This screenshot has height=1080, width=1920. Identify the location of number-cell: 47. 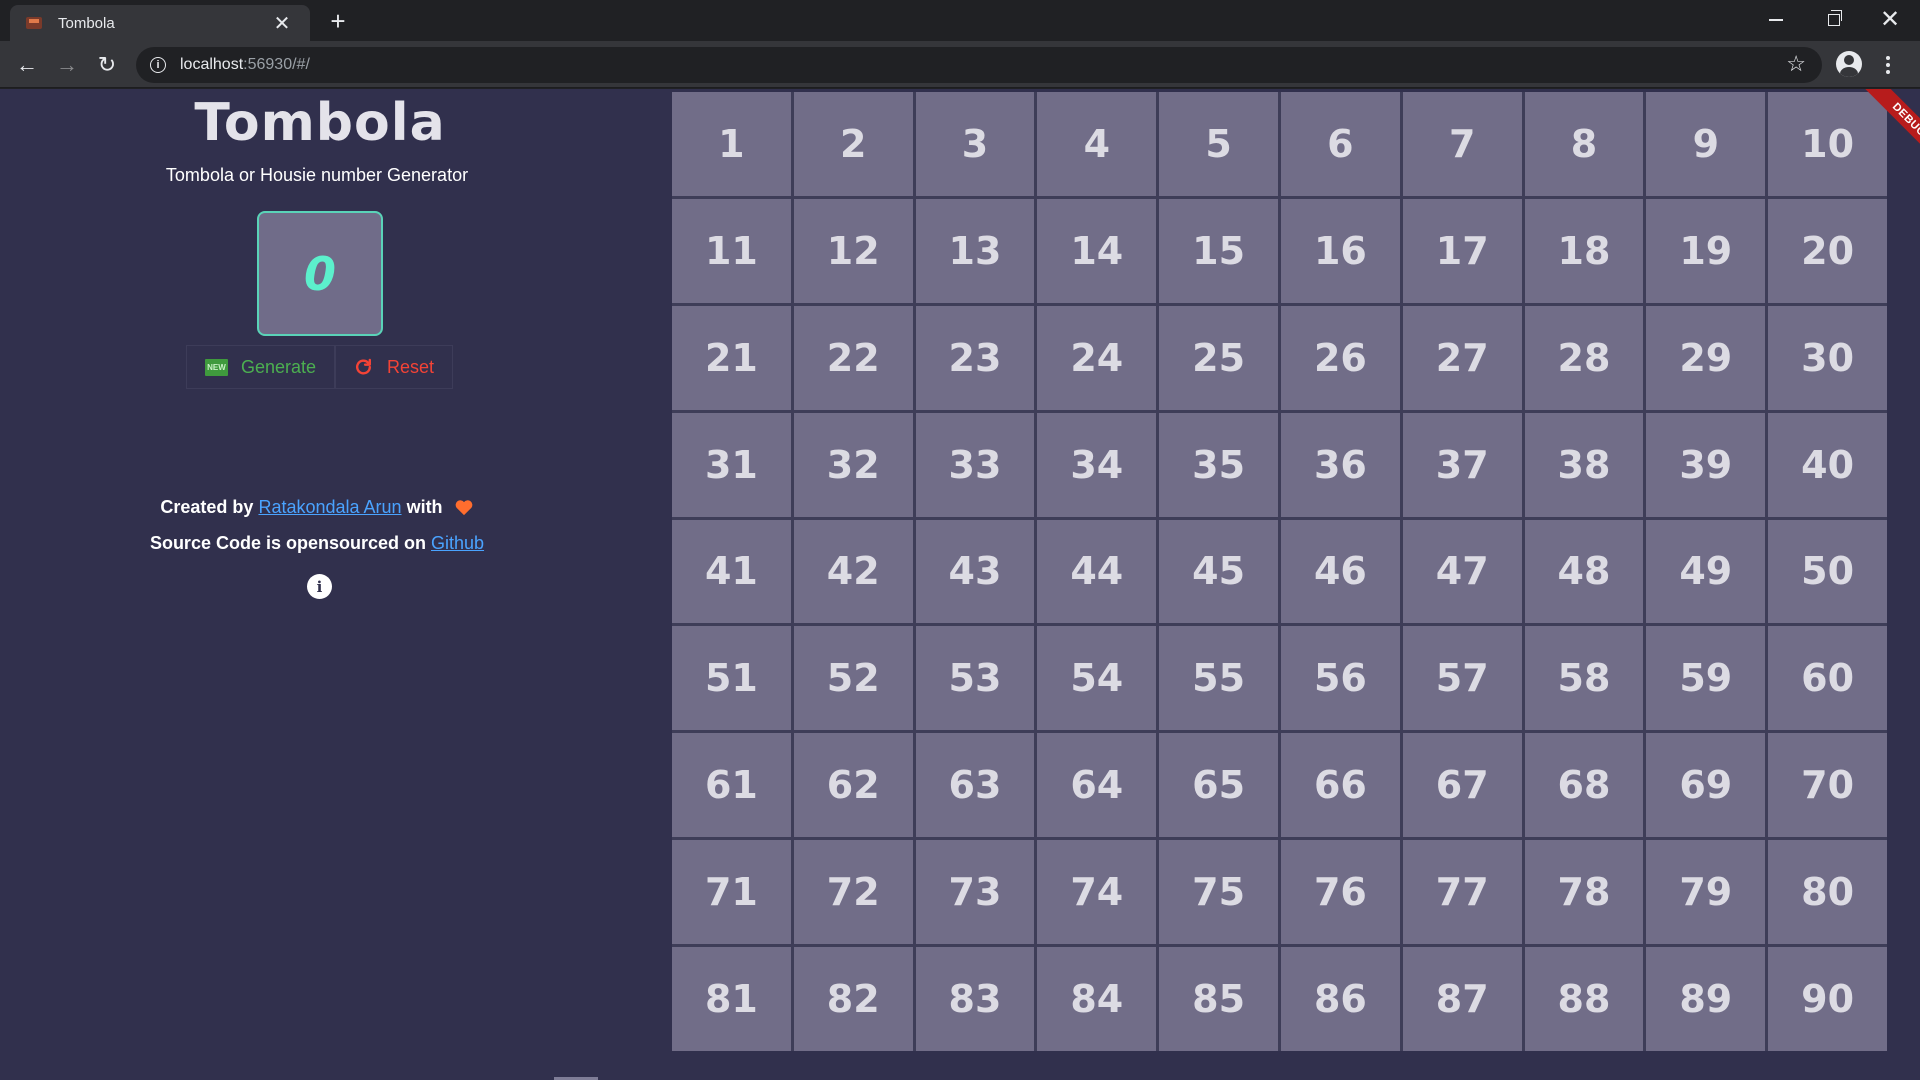
(1462, 571).